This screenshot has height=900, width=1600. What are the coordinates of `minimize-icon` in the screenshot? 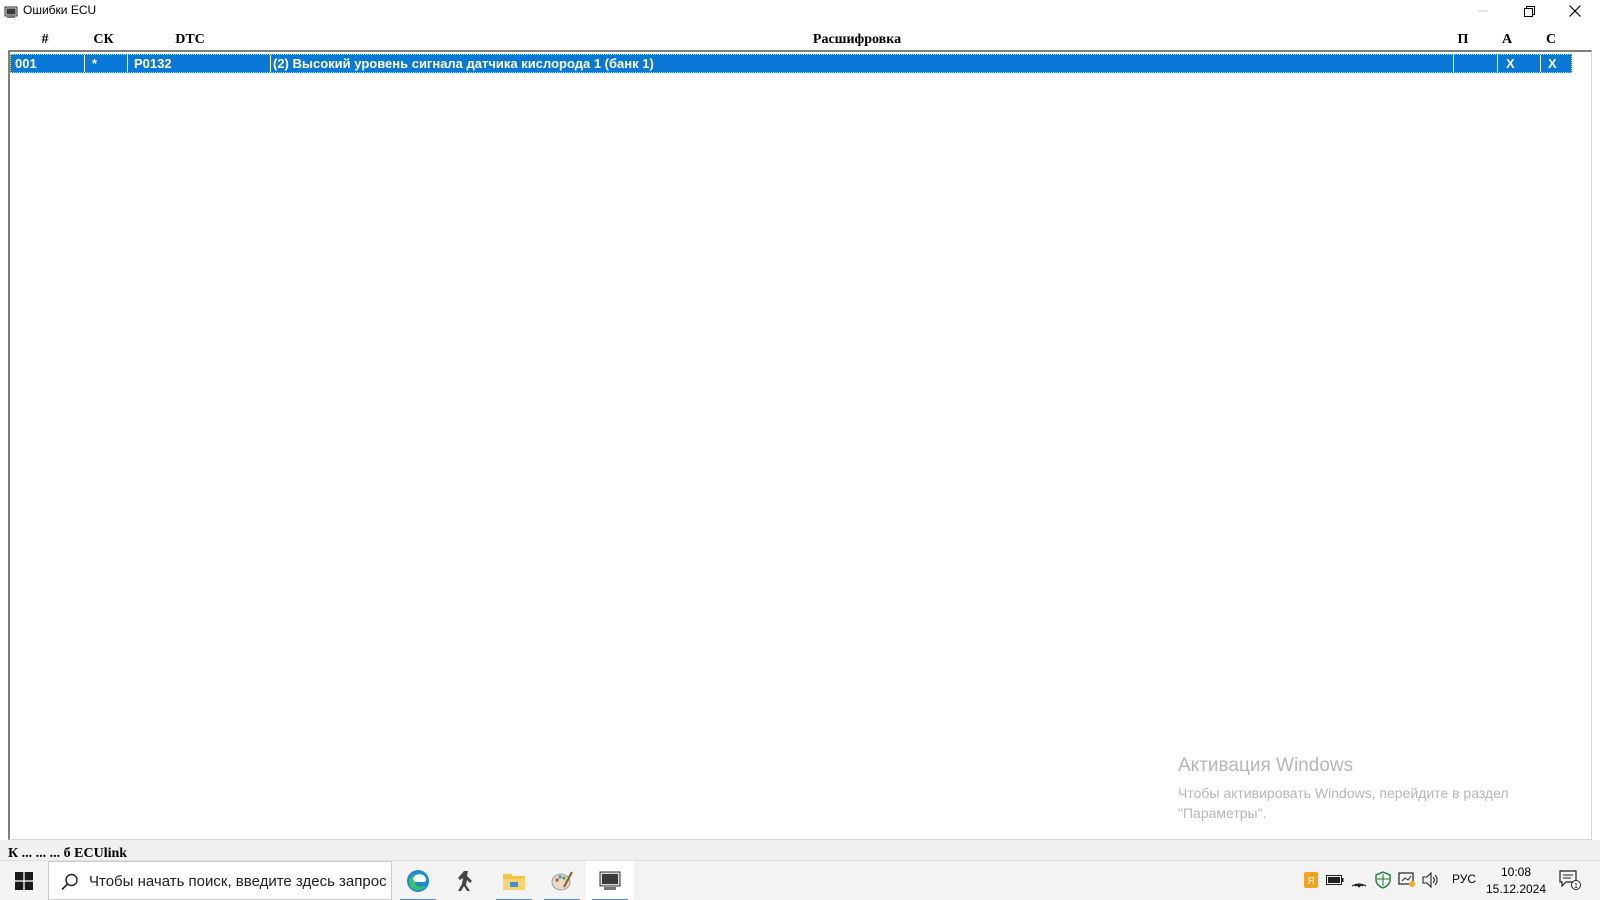 It's located at (1483, 11).